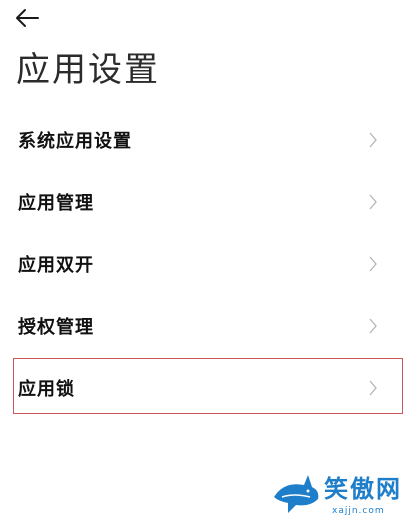 This screenshot has width=416, height=523. Describe the element at coordinates (358, 511) in the screenshot. I see `watermark-url: xajjn.com` at that location.